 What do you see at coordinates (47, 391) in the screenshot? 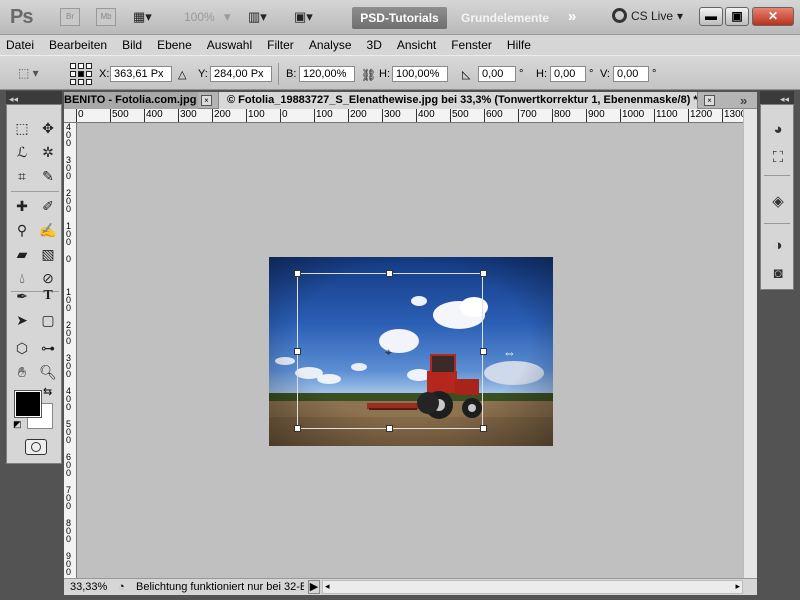
I see `swap-colors-icon: ⇆` at bounding box center [47, 391].